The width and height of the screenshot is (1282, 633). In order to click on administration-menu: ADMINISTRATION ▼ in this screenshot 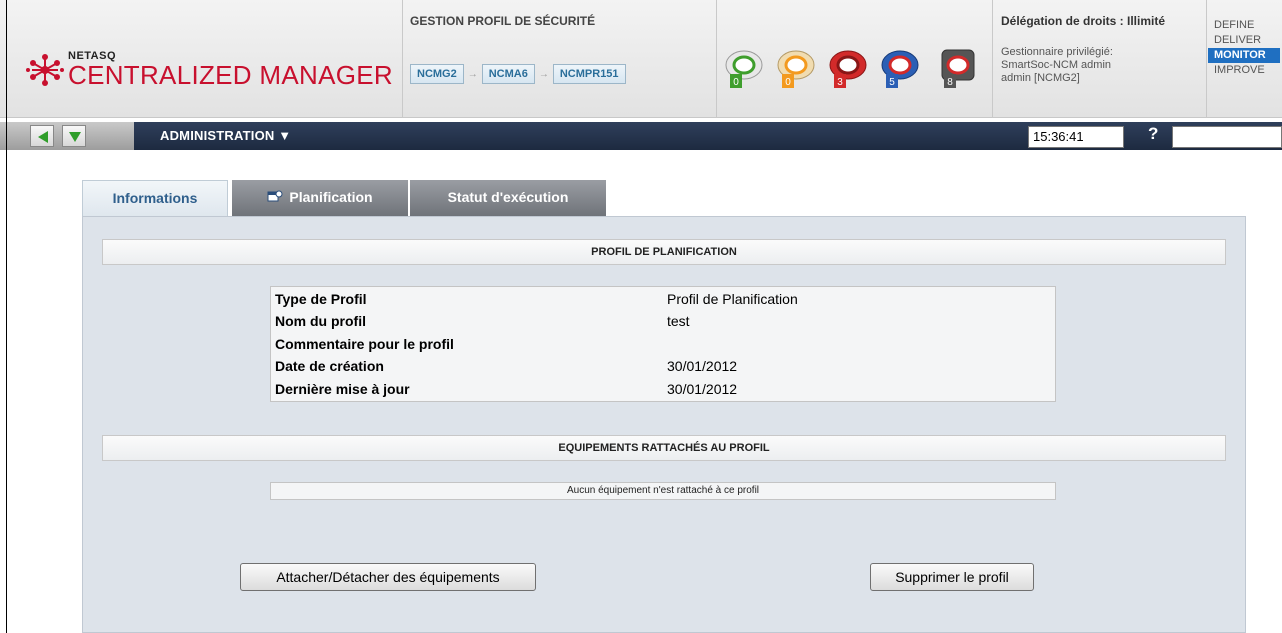, I will do `click(225, 135)`.